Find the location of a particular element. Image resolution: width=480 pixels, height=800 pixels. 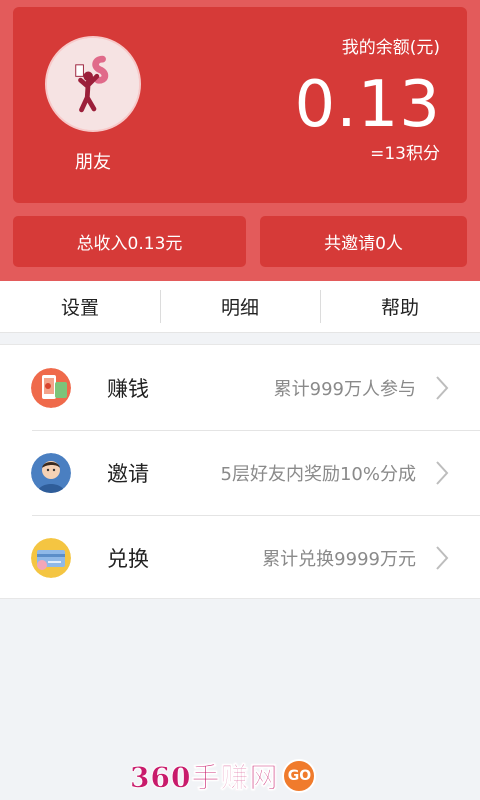

menu-item-exchange: 兑换 累计兑换9999万元 is located at coordinates (240, 557).